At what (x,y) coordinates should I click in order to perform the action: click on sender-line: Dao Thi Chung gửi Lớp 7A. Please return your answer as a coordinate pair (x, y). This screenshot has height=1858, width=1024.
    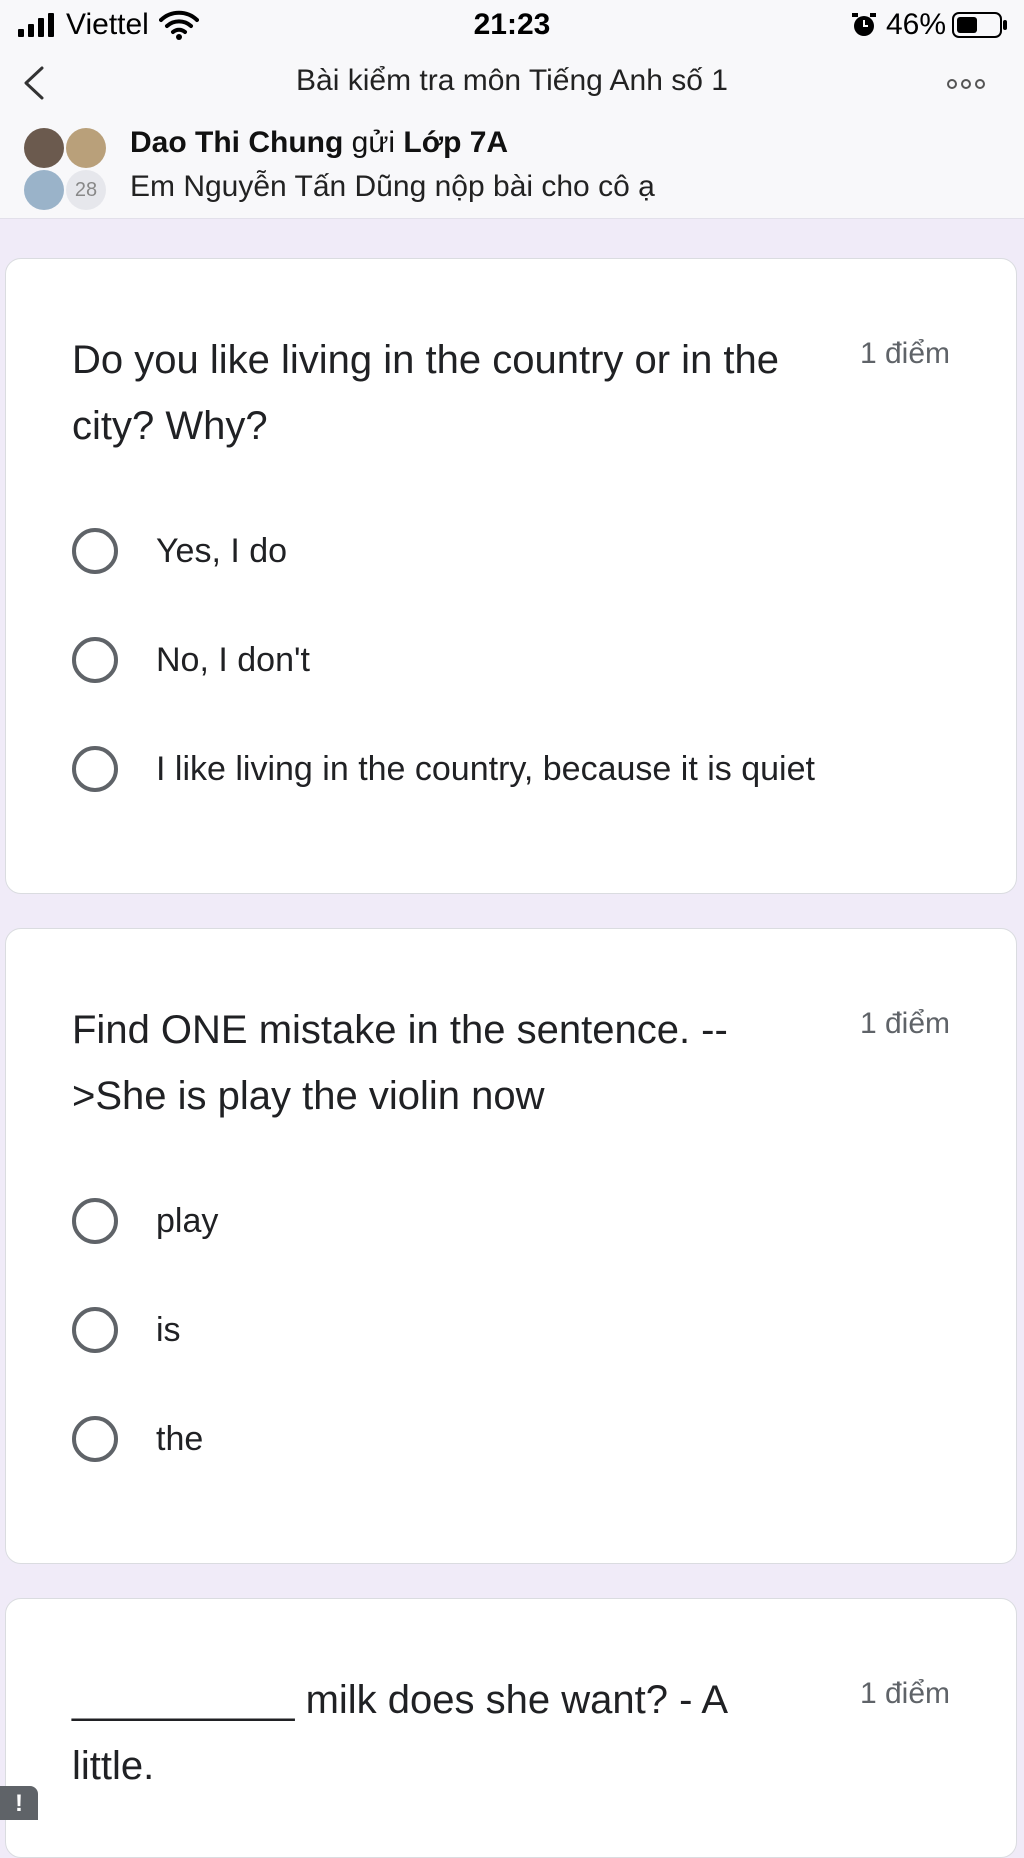
    Looking at the image, I should click on (319, 143).